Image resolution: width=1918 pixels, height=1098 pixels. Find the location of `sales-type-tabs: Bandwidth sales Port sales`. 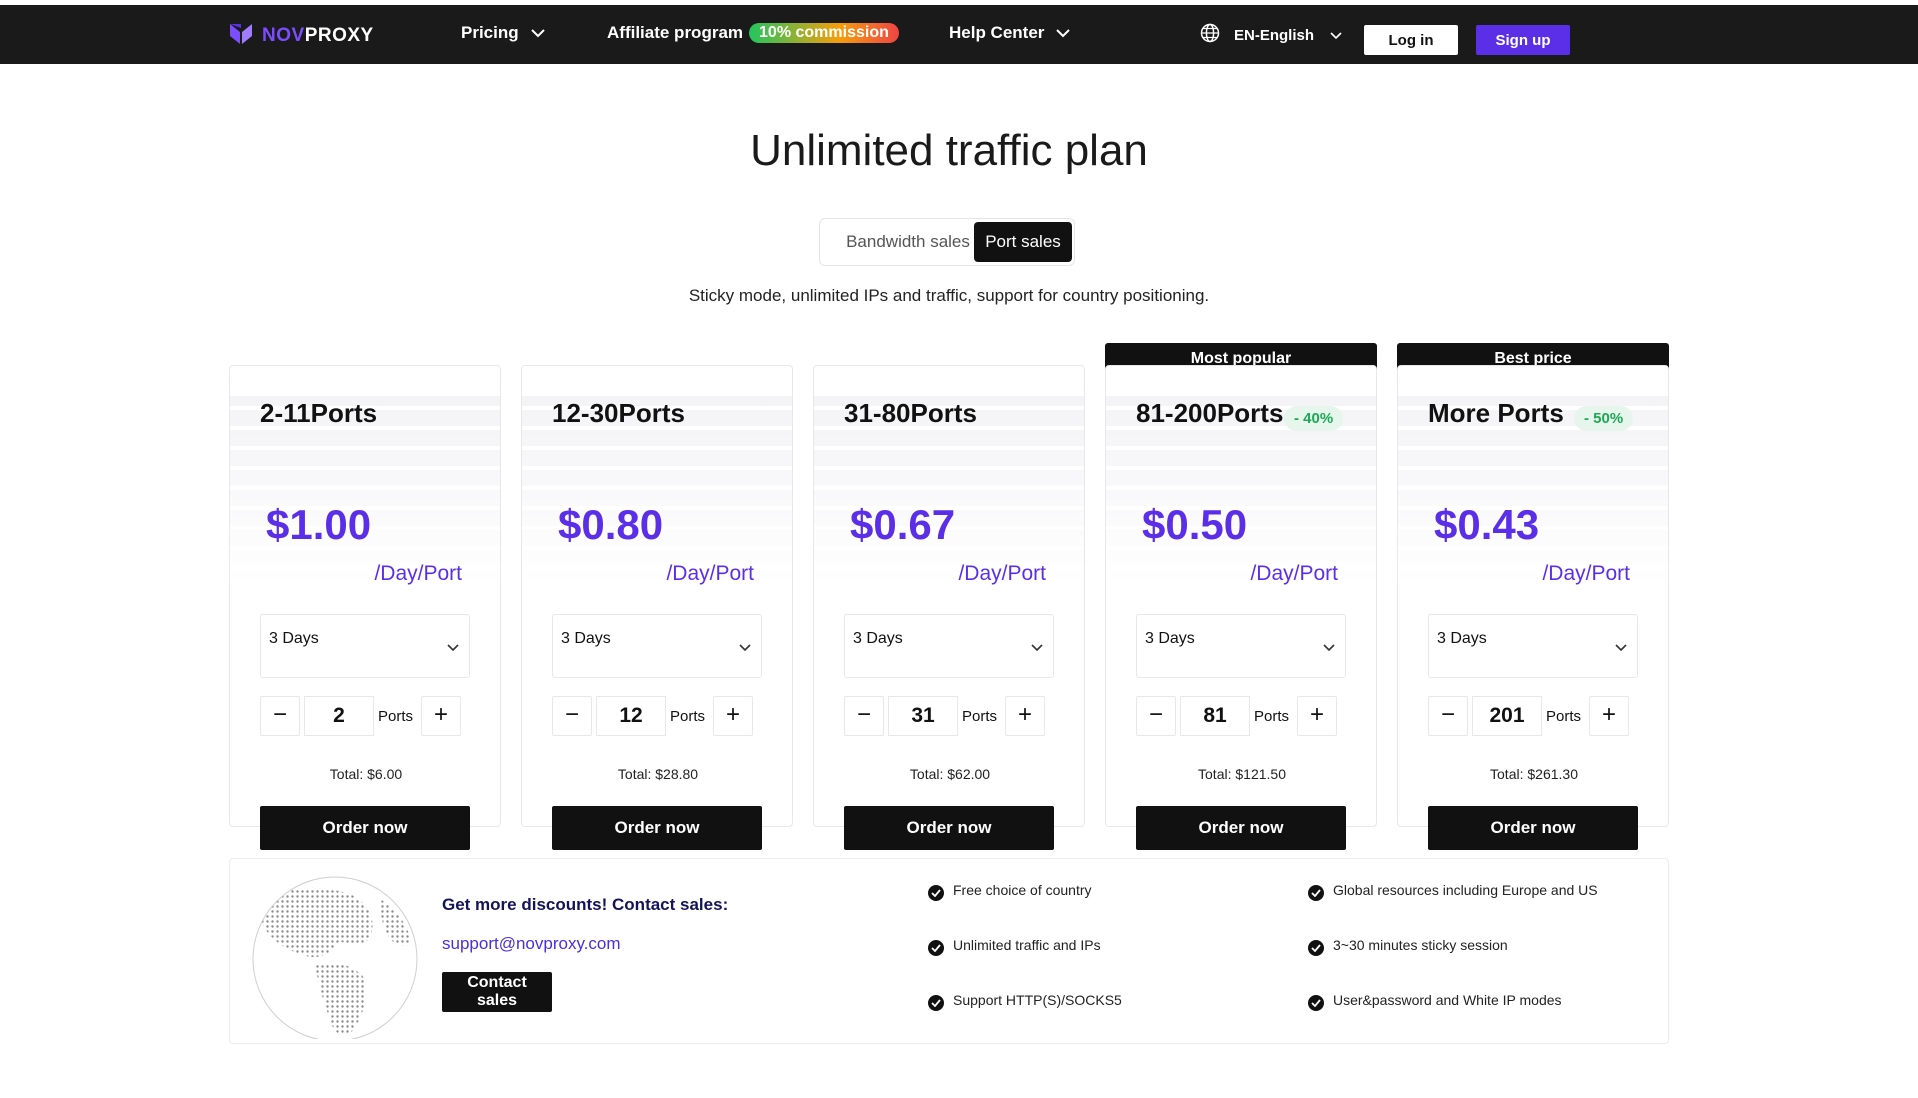

sales-type-tabs: Bandwidth sales Port sales is located at coordinates (947, 242).